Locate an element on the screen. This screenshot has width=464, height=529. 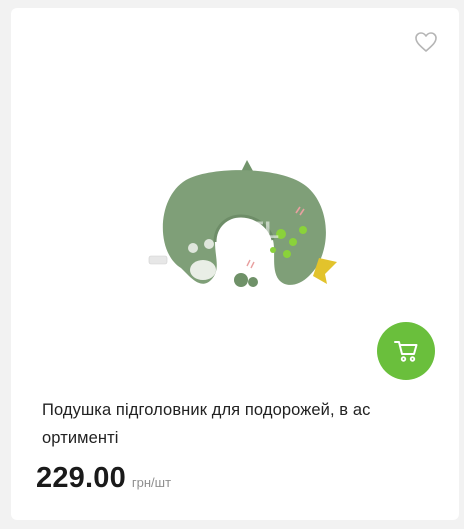
shopping-cart-icon is located at coordinates (406, 351).